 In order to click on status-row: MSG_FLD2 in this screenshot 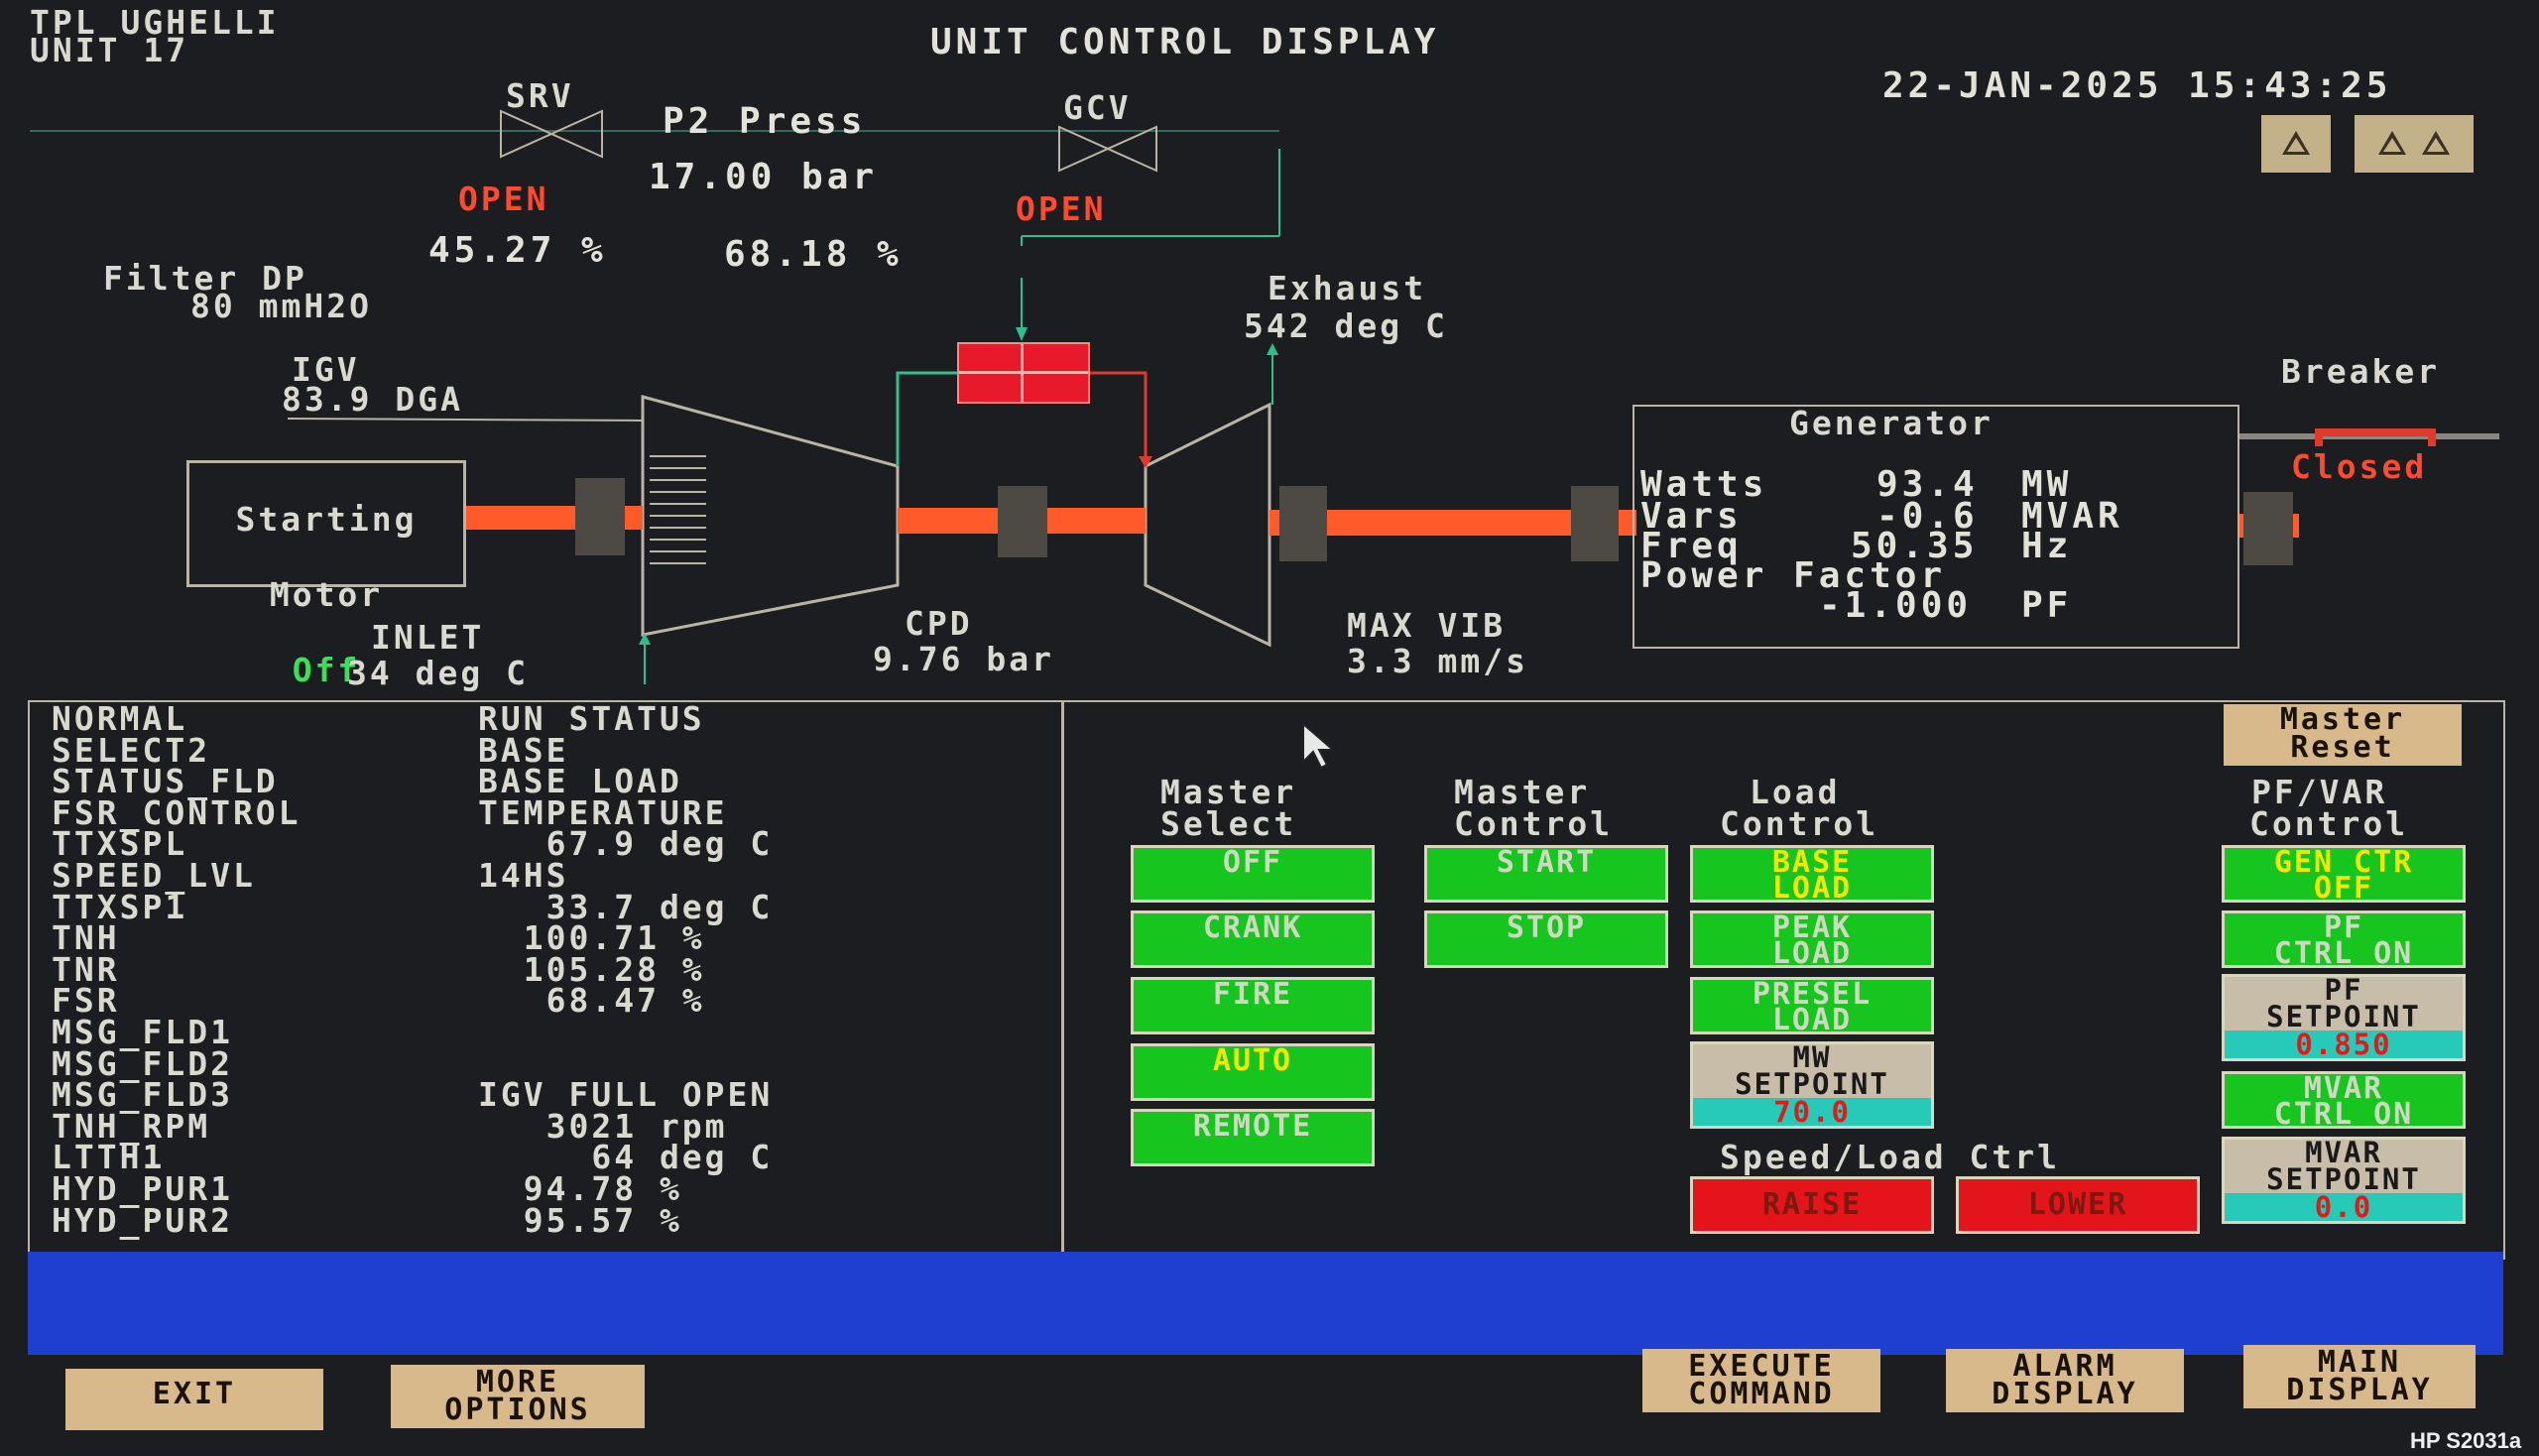, I will do `click(547, 1063)`.